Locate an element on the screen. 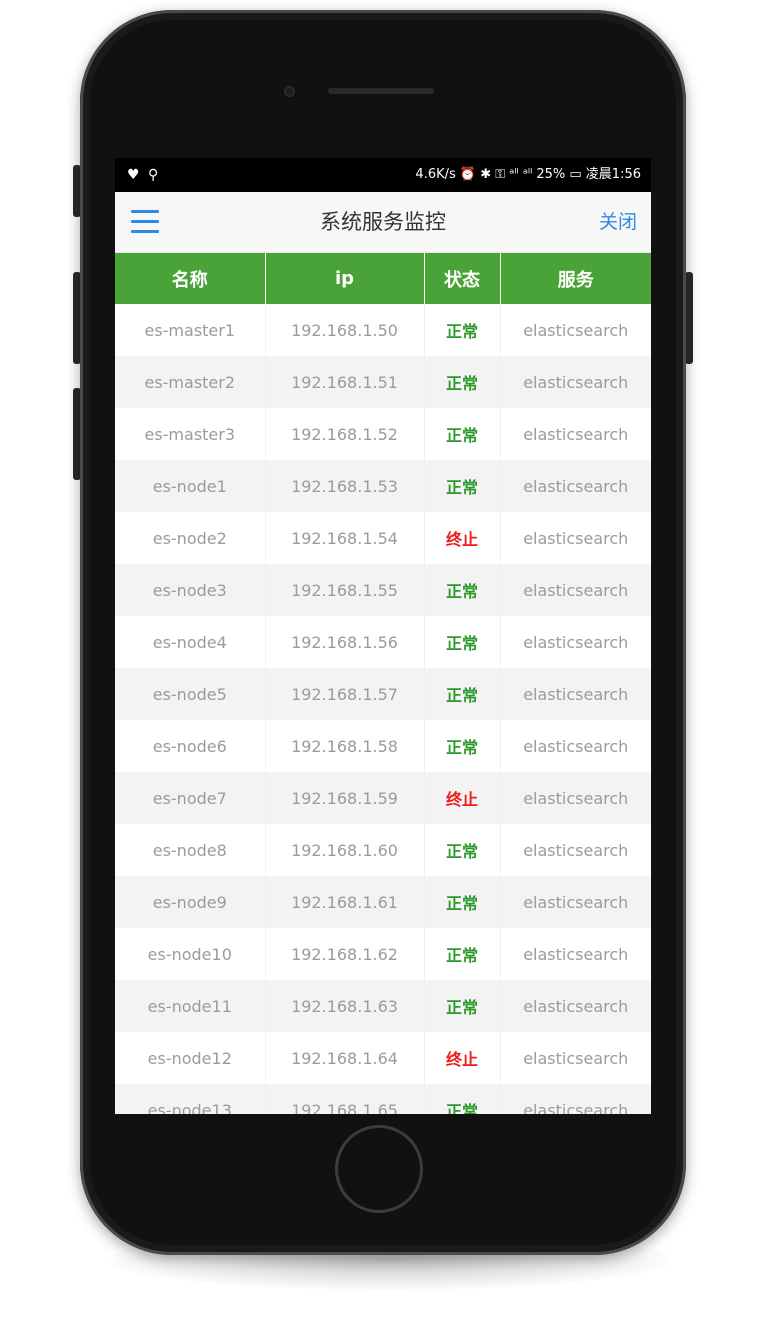 The width and height of the screenshot is (784, 1342). cell-ip: 192.168.1.55 is located at coordinates (345, 590).